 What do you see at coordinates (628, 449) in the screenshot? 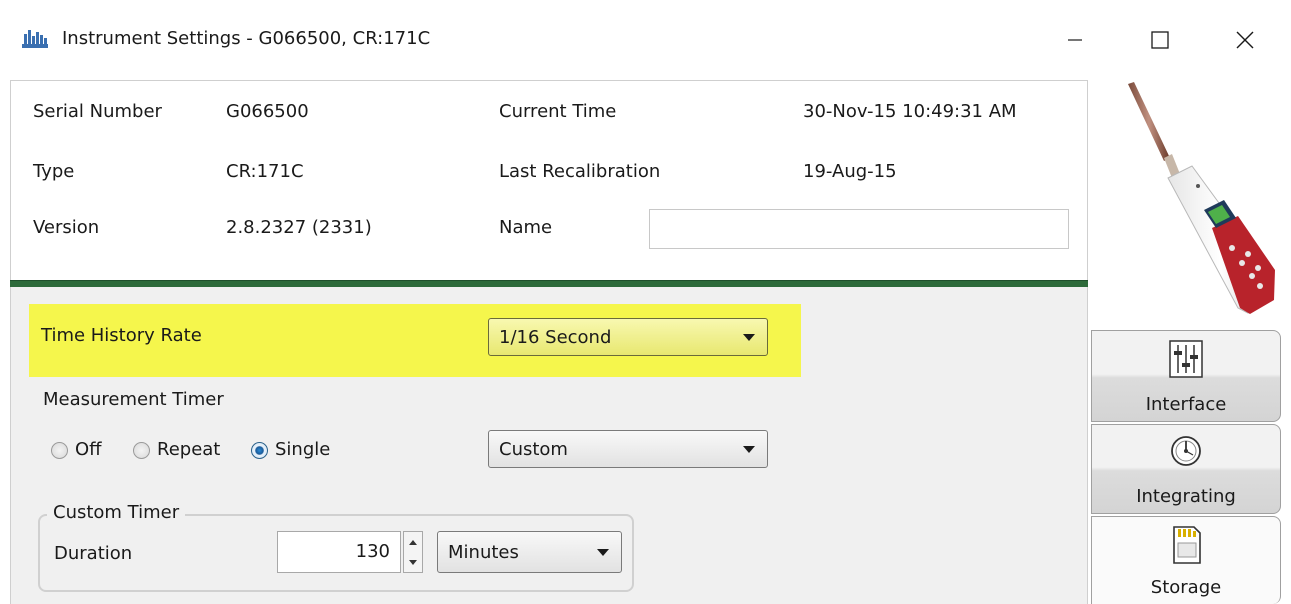
I see `timer-mode-dropdown: Custom` at bounding box center [628, 449].